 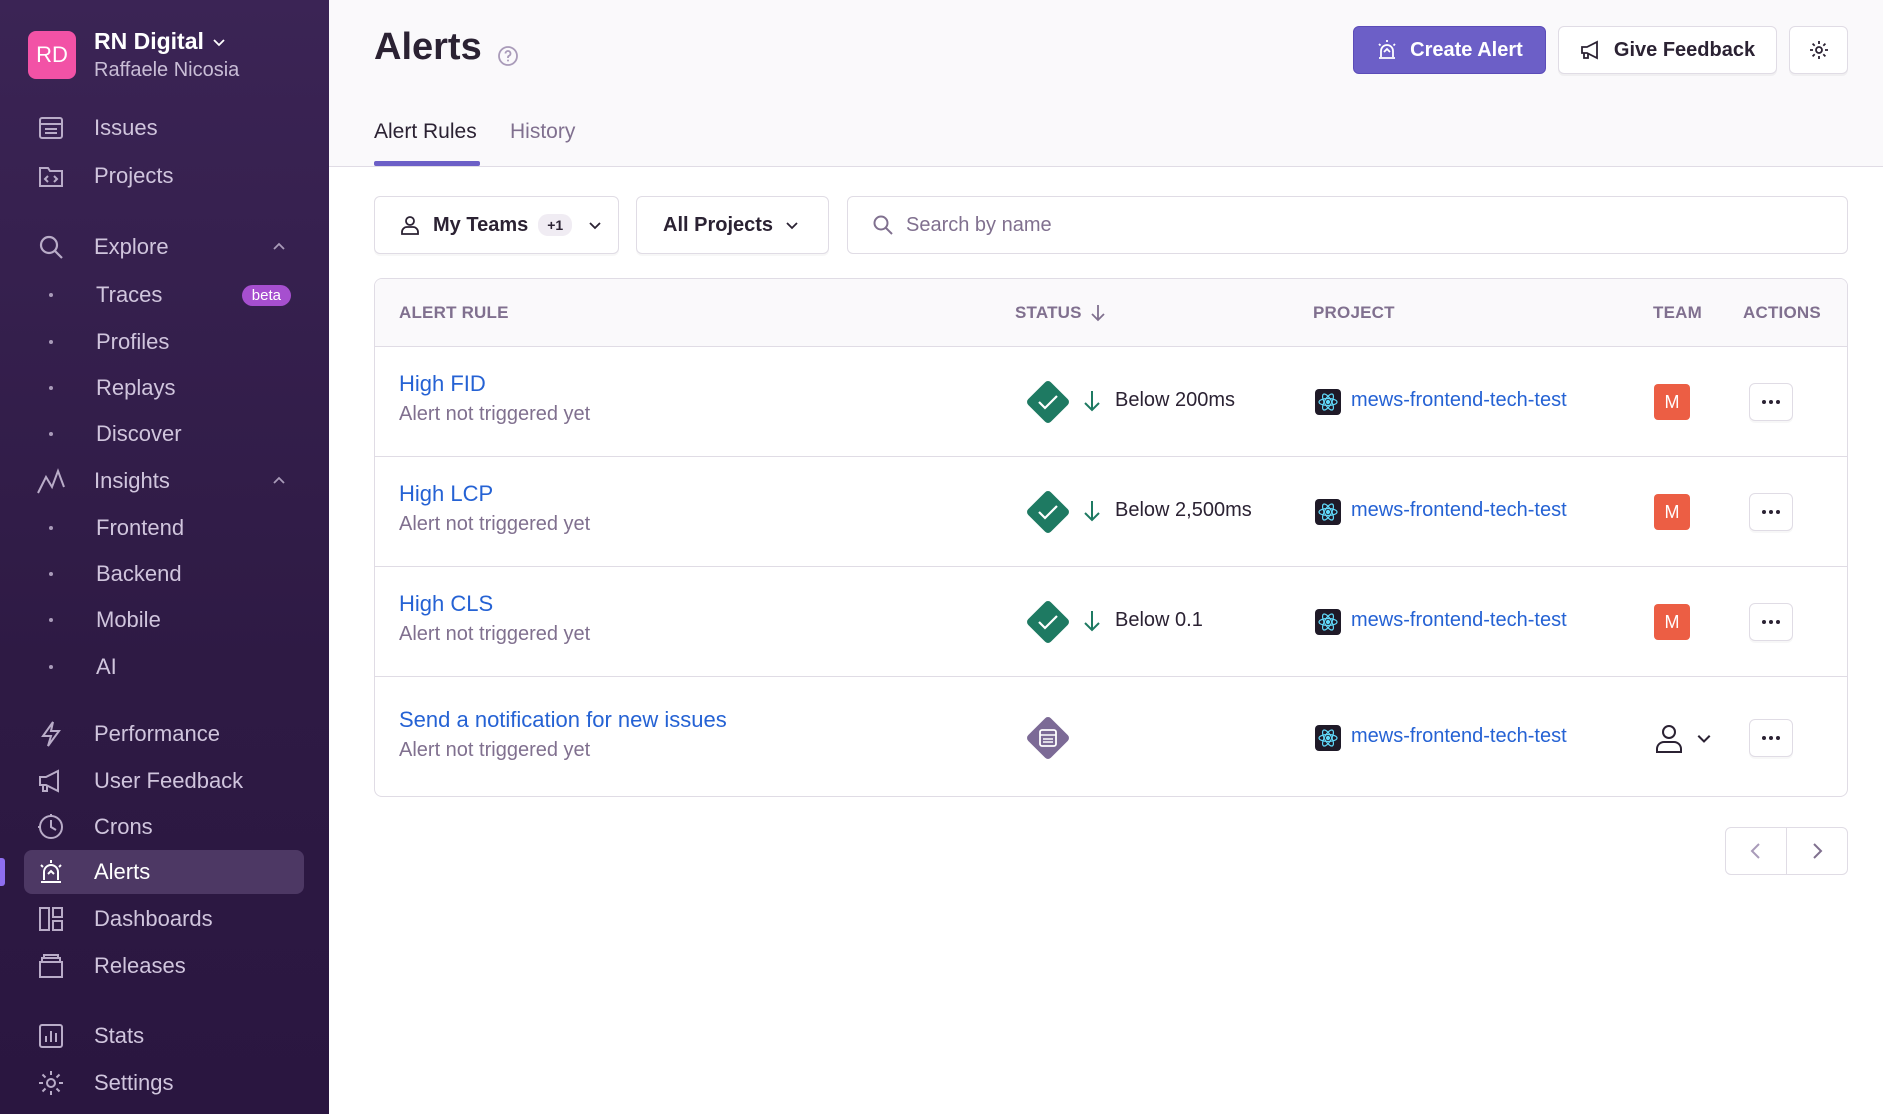 What do you see at coordinates (508, 56) in the screenshot?
I see `help-icon` at bounding box center [508, 56].